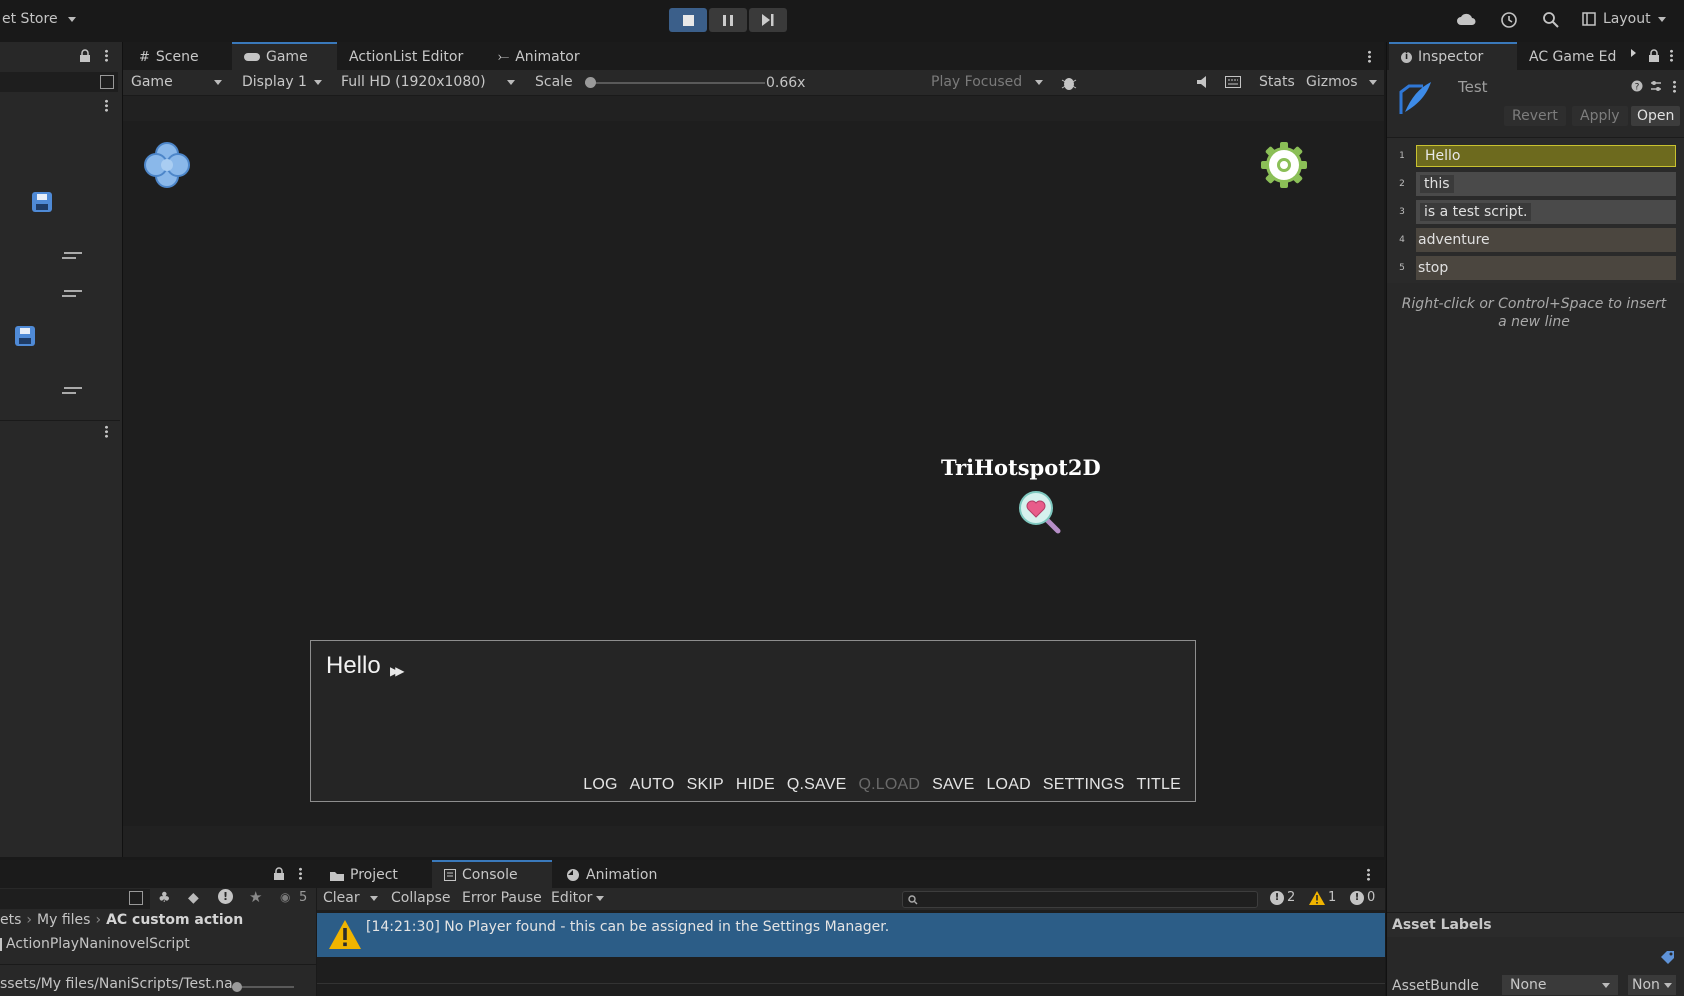 This screenshot has height=996, width=1684. I want to click on animation-icon, so click(573, 875).